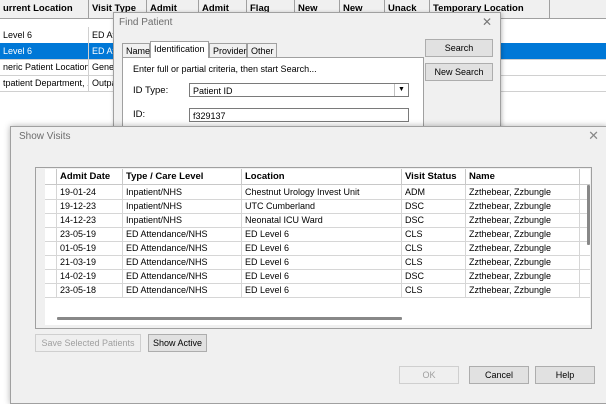 This screenshot has height=404, width=606. I want to click on tab-identification: Identification, so click(179, 49).